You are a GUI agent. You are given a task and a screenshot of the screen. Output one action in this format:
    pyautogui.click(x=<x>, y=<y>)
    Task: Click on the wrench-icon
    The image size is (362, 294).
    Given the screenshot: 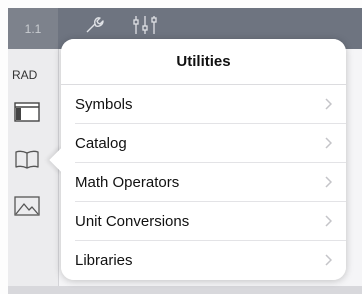 What is the action you would take?
    pyautogui.click(x=94, y=27)
    